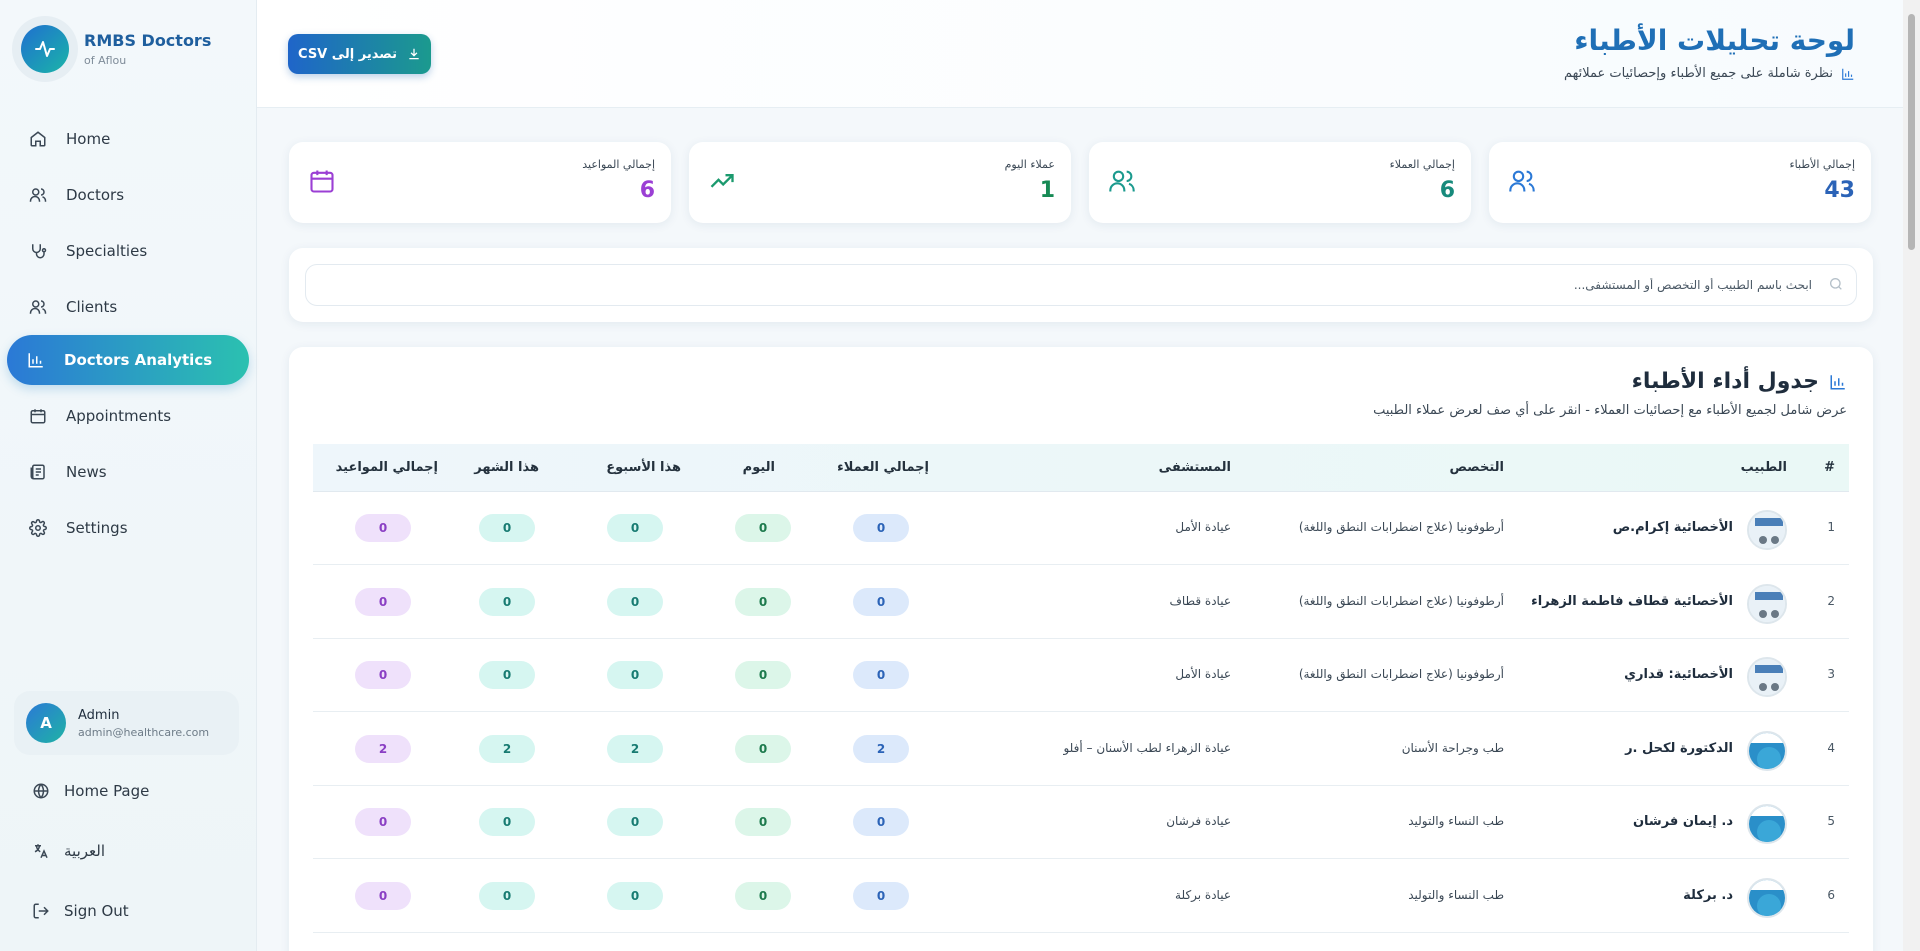 This screenshot has height=951, width=1920. I want to click on page-title: لوحة تحليلات الأطباء, so click(1714, 40).